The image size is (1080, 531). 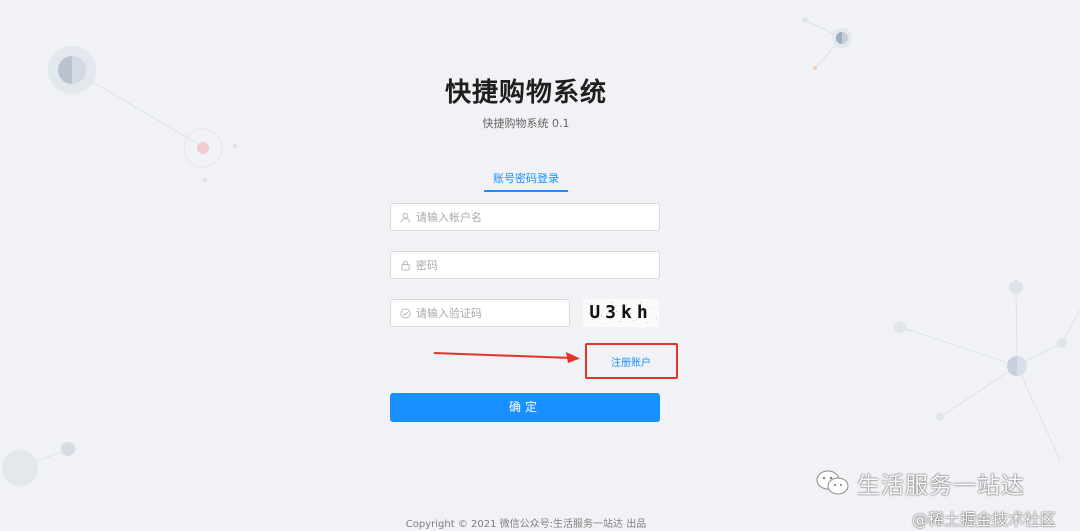 I want to click on tab-account-password-login: 账号密码登录, so click(x=526, y=178).